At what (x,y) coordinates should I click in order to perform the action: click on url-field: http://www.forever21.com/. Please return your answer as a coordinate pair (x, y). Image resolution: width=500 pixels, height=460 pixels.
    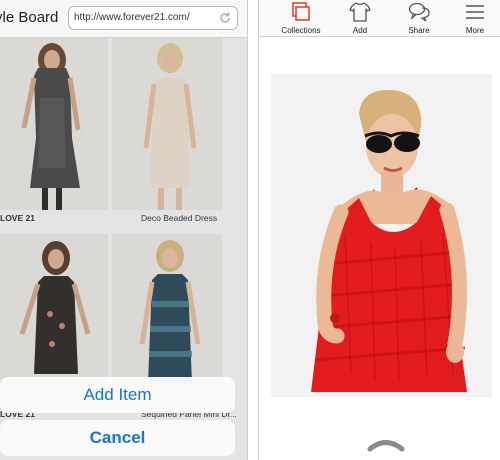
    Looking at the image, I should click on (153, 18).